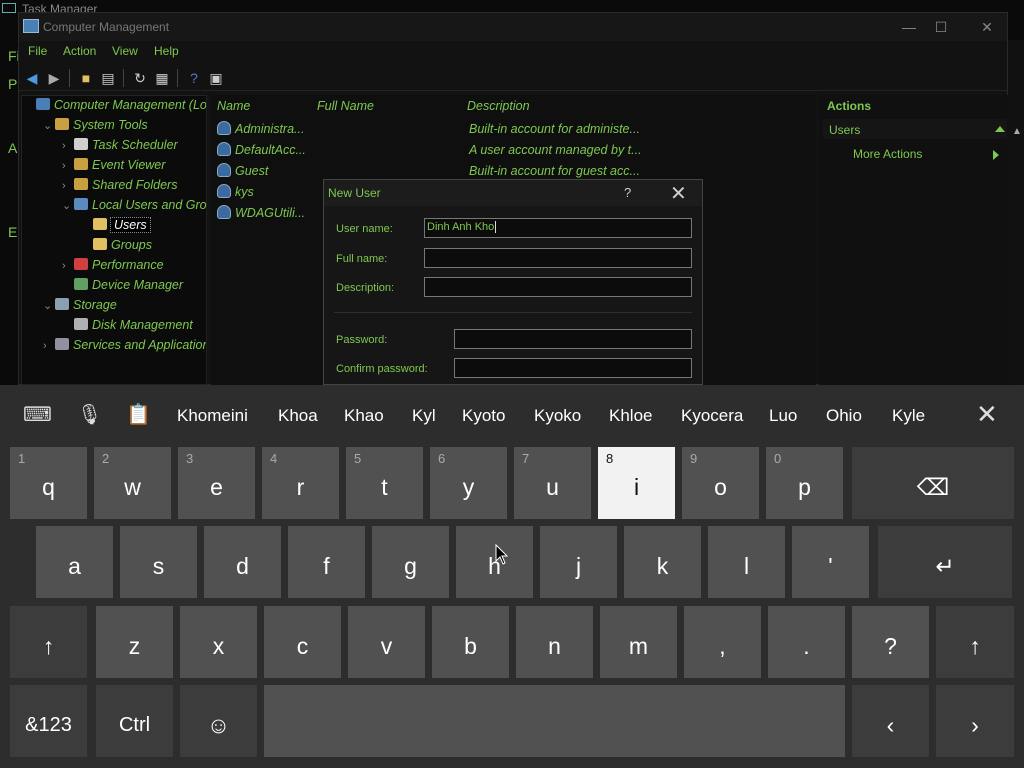 This screenshot has width=1024, height=768. What do you see at coordinates (134, 721) in the screenshot?
I see `ctrl-key: Ctrl` at bounding box center [134, 721].